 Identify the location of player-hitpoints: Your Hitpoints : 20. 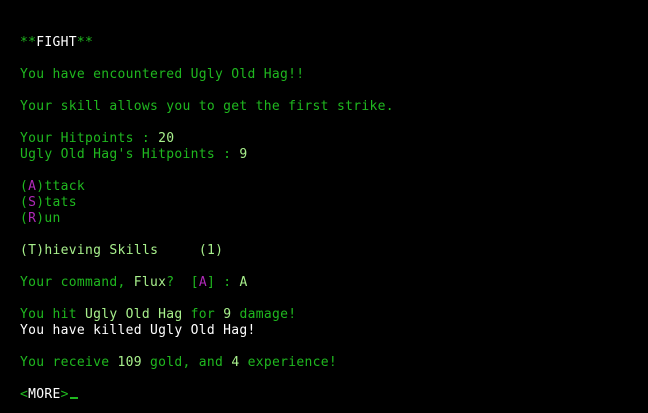
(97, 139).